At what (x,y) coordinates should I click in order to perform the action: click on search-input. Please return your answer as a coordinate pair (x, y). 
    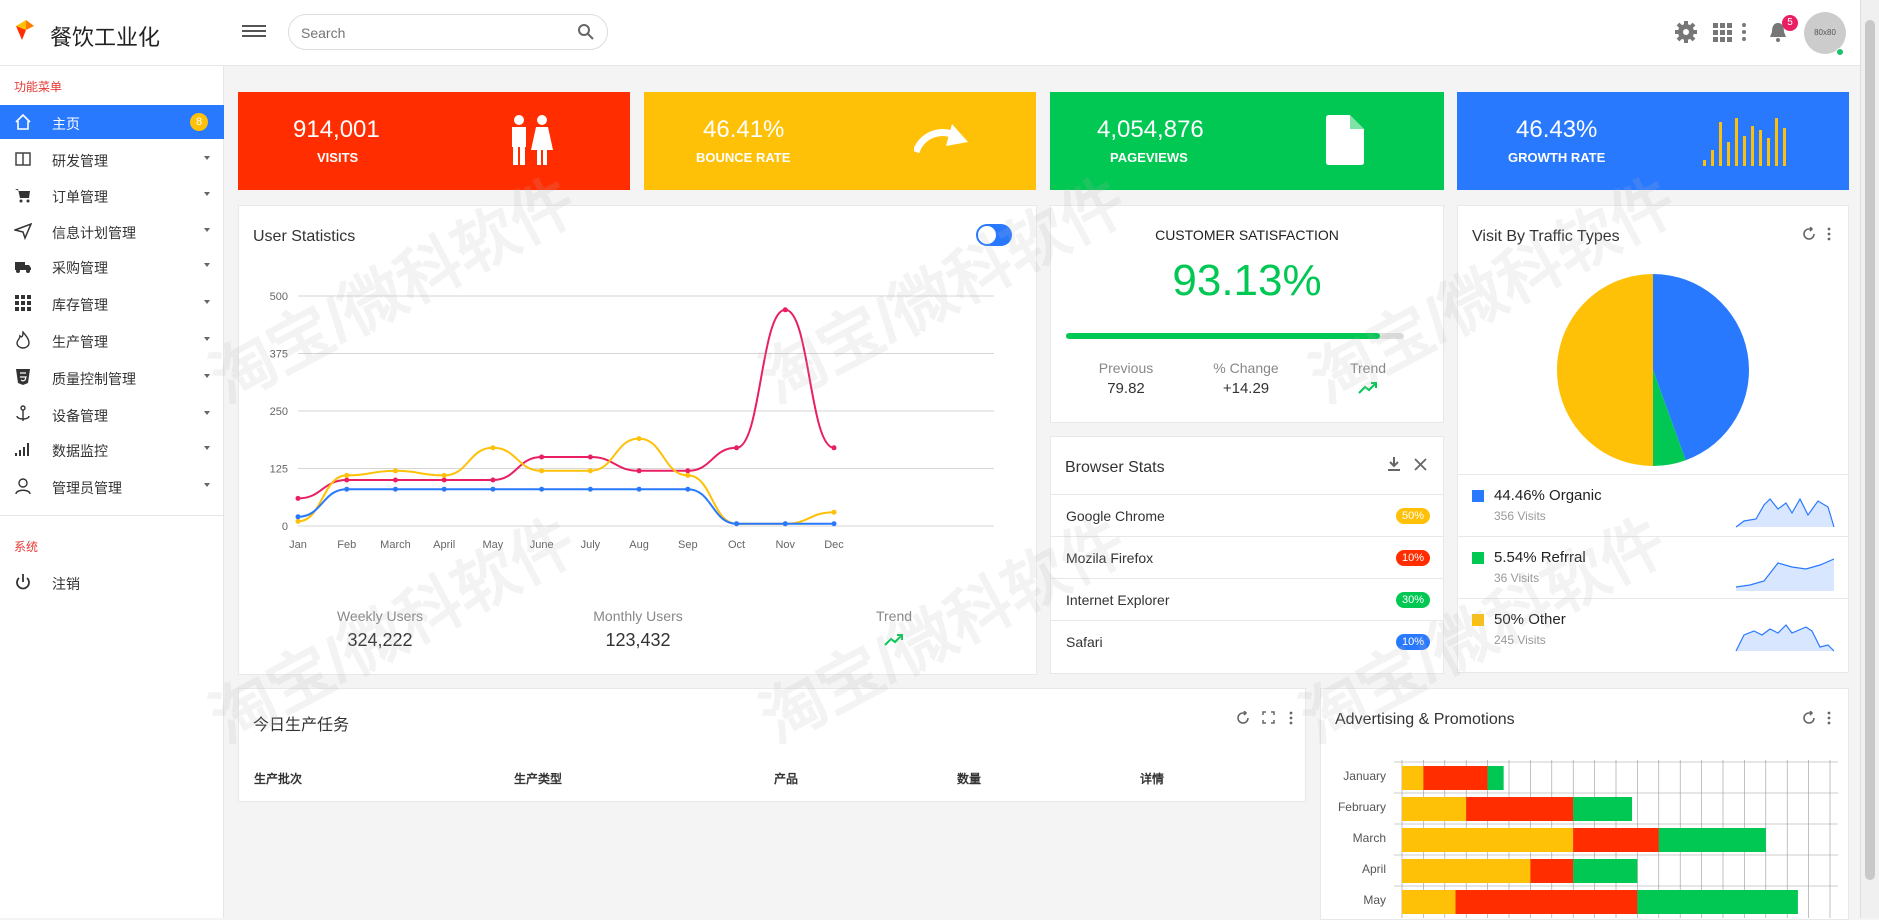
    Looking at the image, I should click on (436, 33).